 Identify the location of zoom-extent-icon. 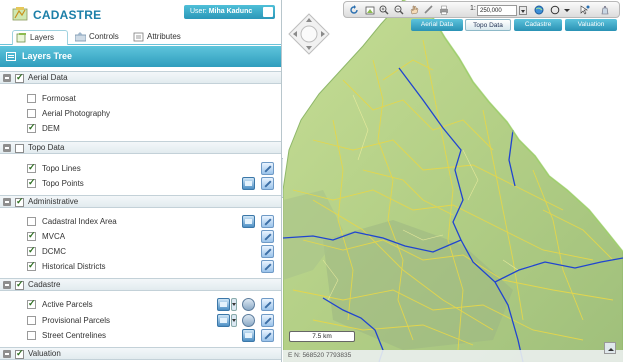
(370, 10).